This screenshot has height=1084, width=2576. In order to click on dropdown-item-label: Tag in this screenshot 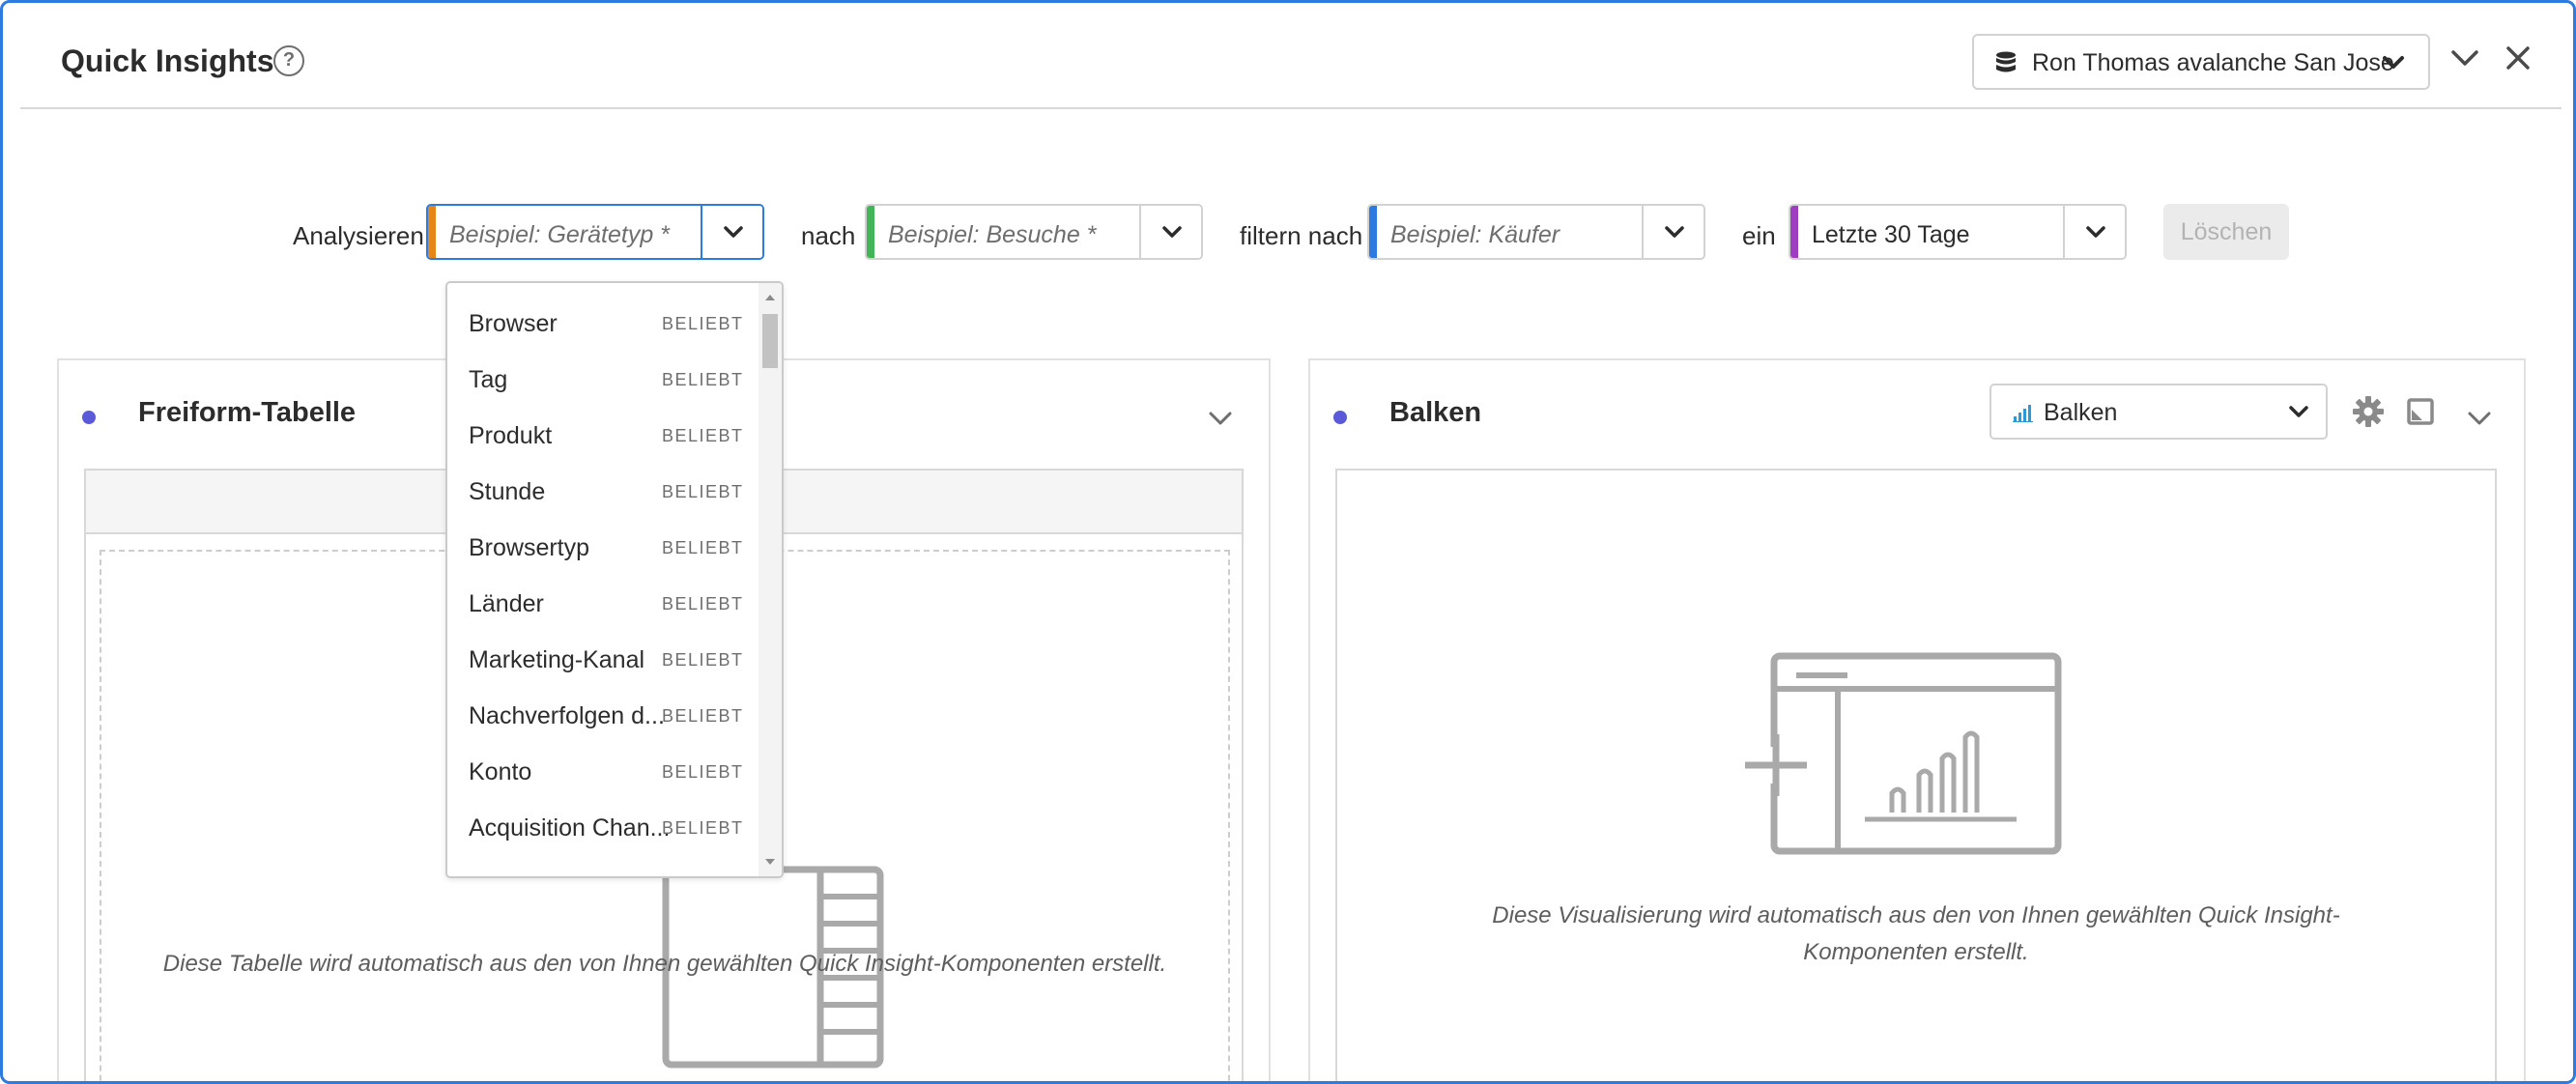, I will do `click(489, 380)`.